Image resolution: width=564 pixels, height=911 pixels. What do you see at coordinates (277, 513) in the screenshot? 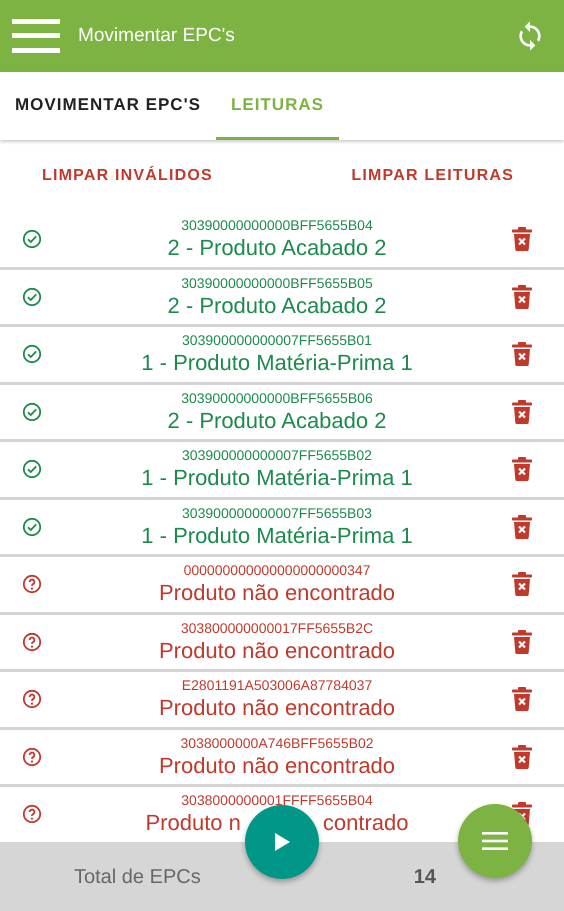
I see `epc-code: 303900000000007FF5655B03` at bounding box center [277, 513].